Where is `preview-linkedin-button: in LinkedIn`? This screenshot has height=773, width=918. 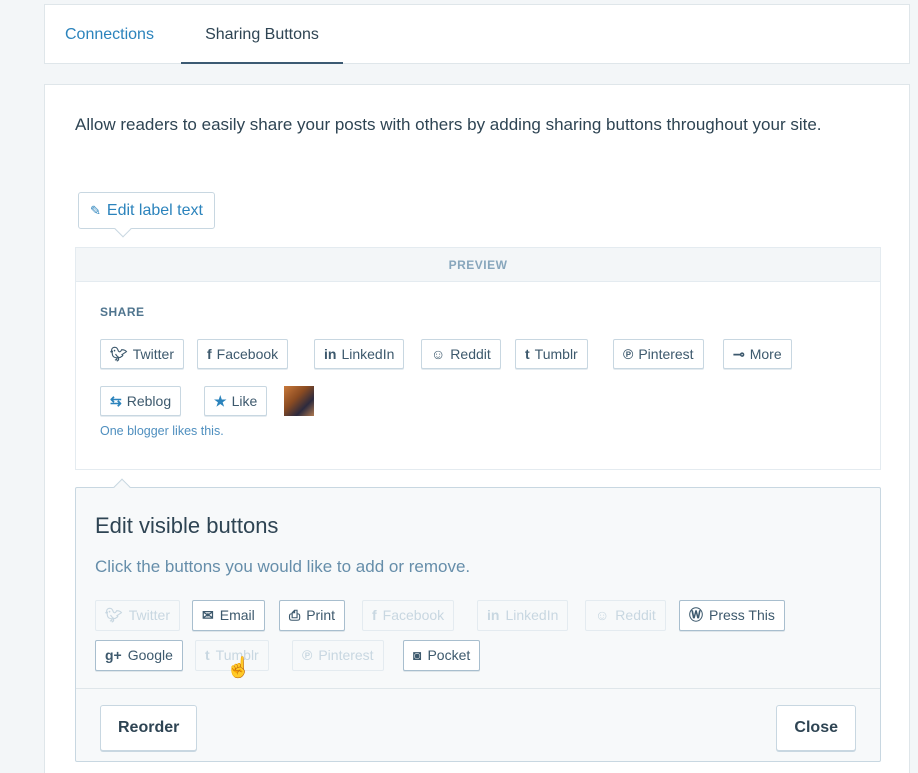
preview-linkedin-button: in LinkedIn is located at coordinates (359, 354).